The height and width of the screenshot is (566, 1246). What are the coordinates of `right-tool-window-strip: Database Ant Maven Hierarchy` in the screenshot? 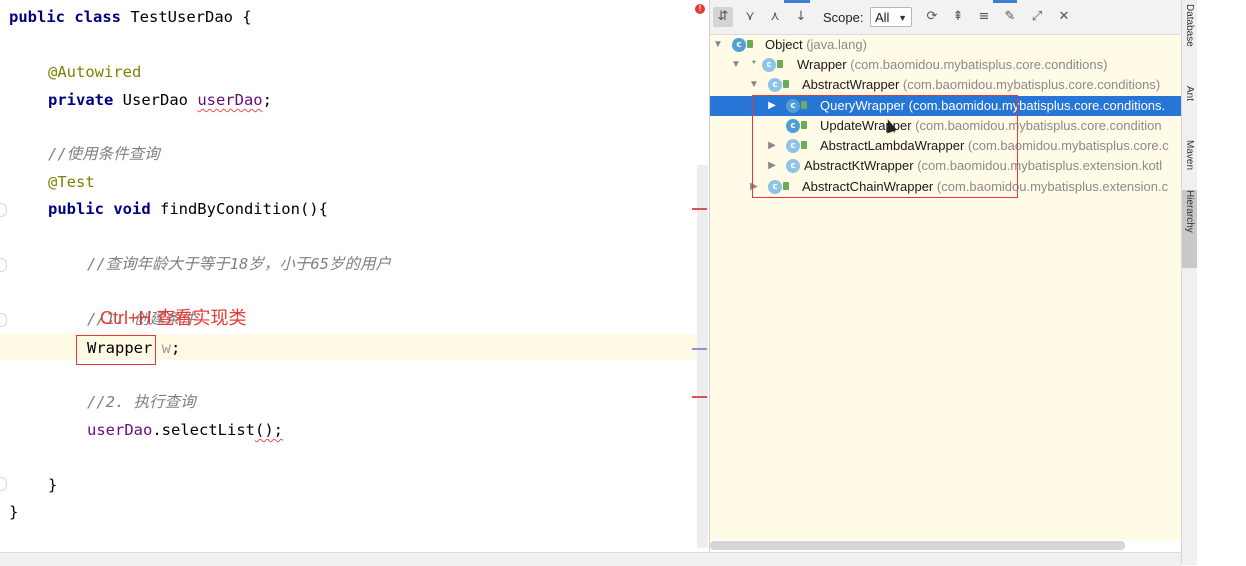 It's located at (1189, 282).